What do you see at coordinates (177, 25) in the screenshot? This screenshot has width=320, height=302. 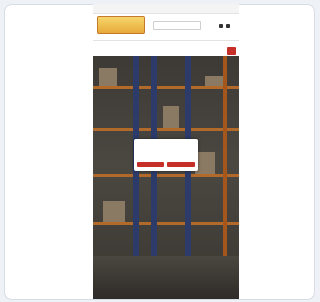 I see `search-input` at bounding box center [177, 25].